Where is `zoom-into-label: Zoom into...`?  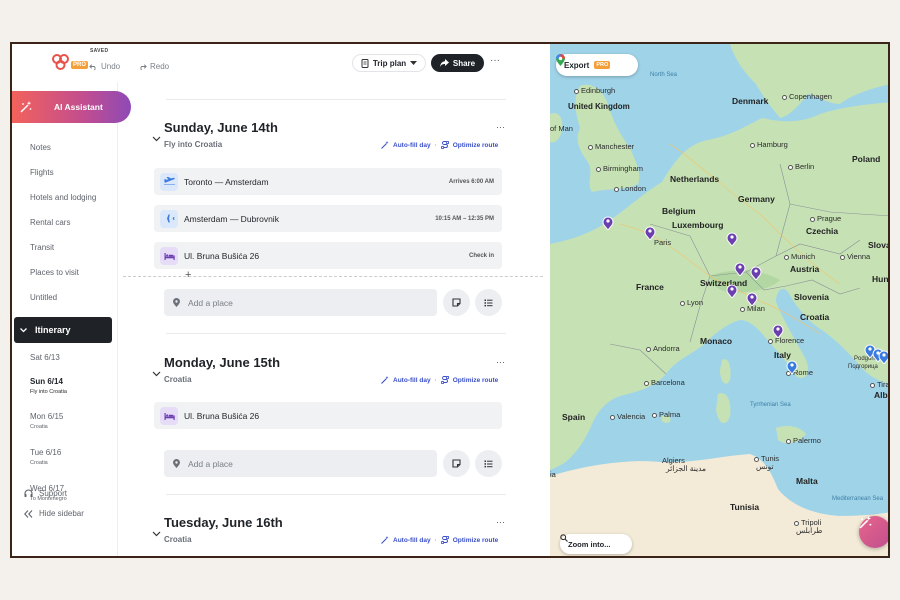 zoom-into-label: Zoom into... is located at coordinates (589, 544).